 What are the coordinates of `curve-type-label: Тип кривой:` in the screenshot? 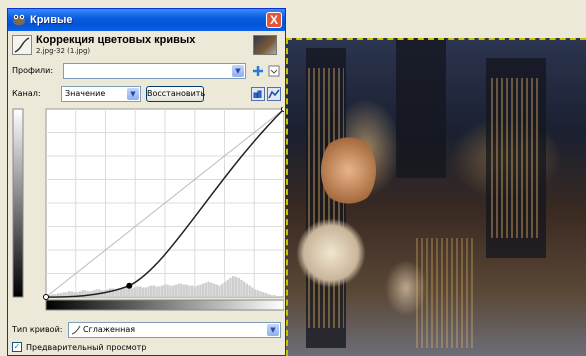 It's located at (37, 329).